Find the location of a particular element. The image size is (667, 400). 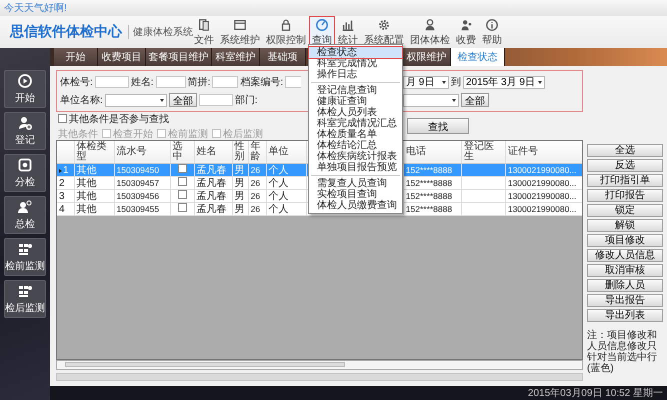

tab: 基础项 is located at coordinates (283, 57).